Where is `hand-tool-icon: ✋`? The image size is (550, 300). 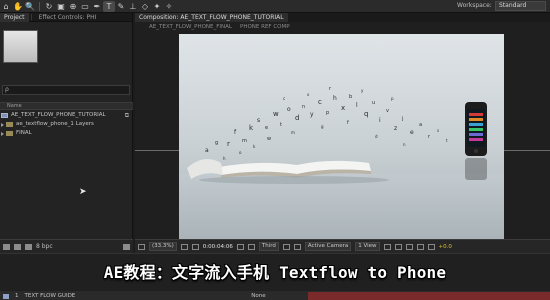 hand-tool-icon: ✋ is located at coordinates (18, 6).